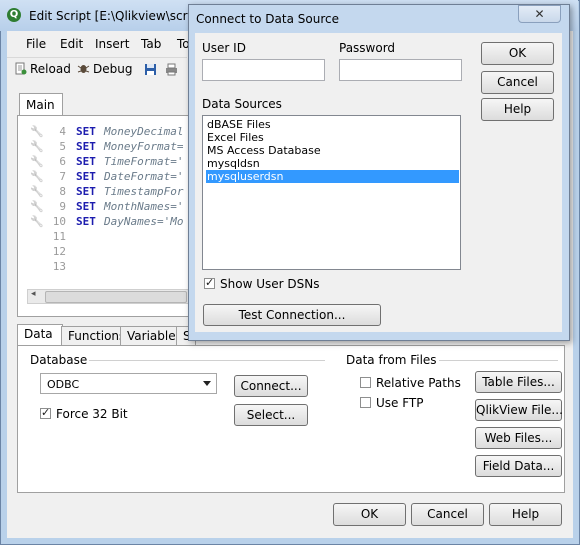  What do you see at coordinates (92, 414) in the screenshot?
I see `force-32-bit-label: Force 32 Bit` at bounding box center [92, 414].